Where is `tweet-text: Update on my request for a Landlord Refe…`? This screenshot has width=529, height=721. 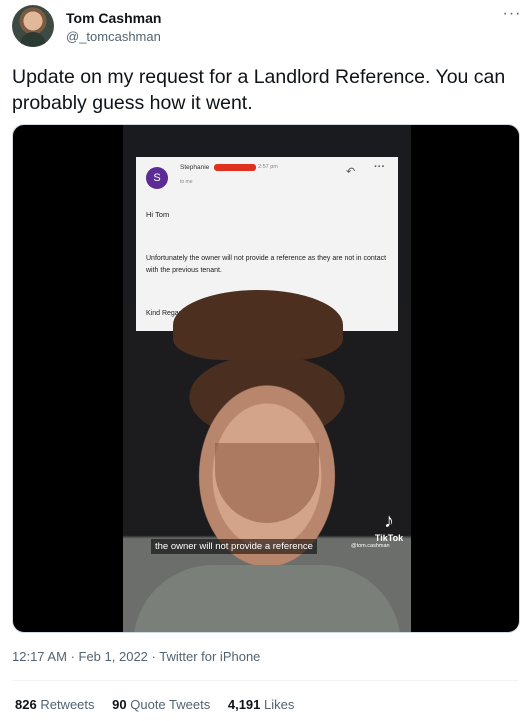 tweet-text: Update on my request for a Landlord Refe… is located at coordinates (259, 90).